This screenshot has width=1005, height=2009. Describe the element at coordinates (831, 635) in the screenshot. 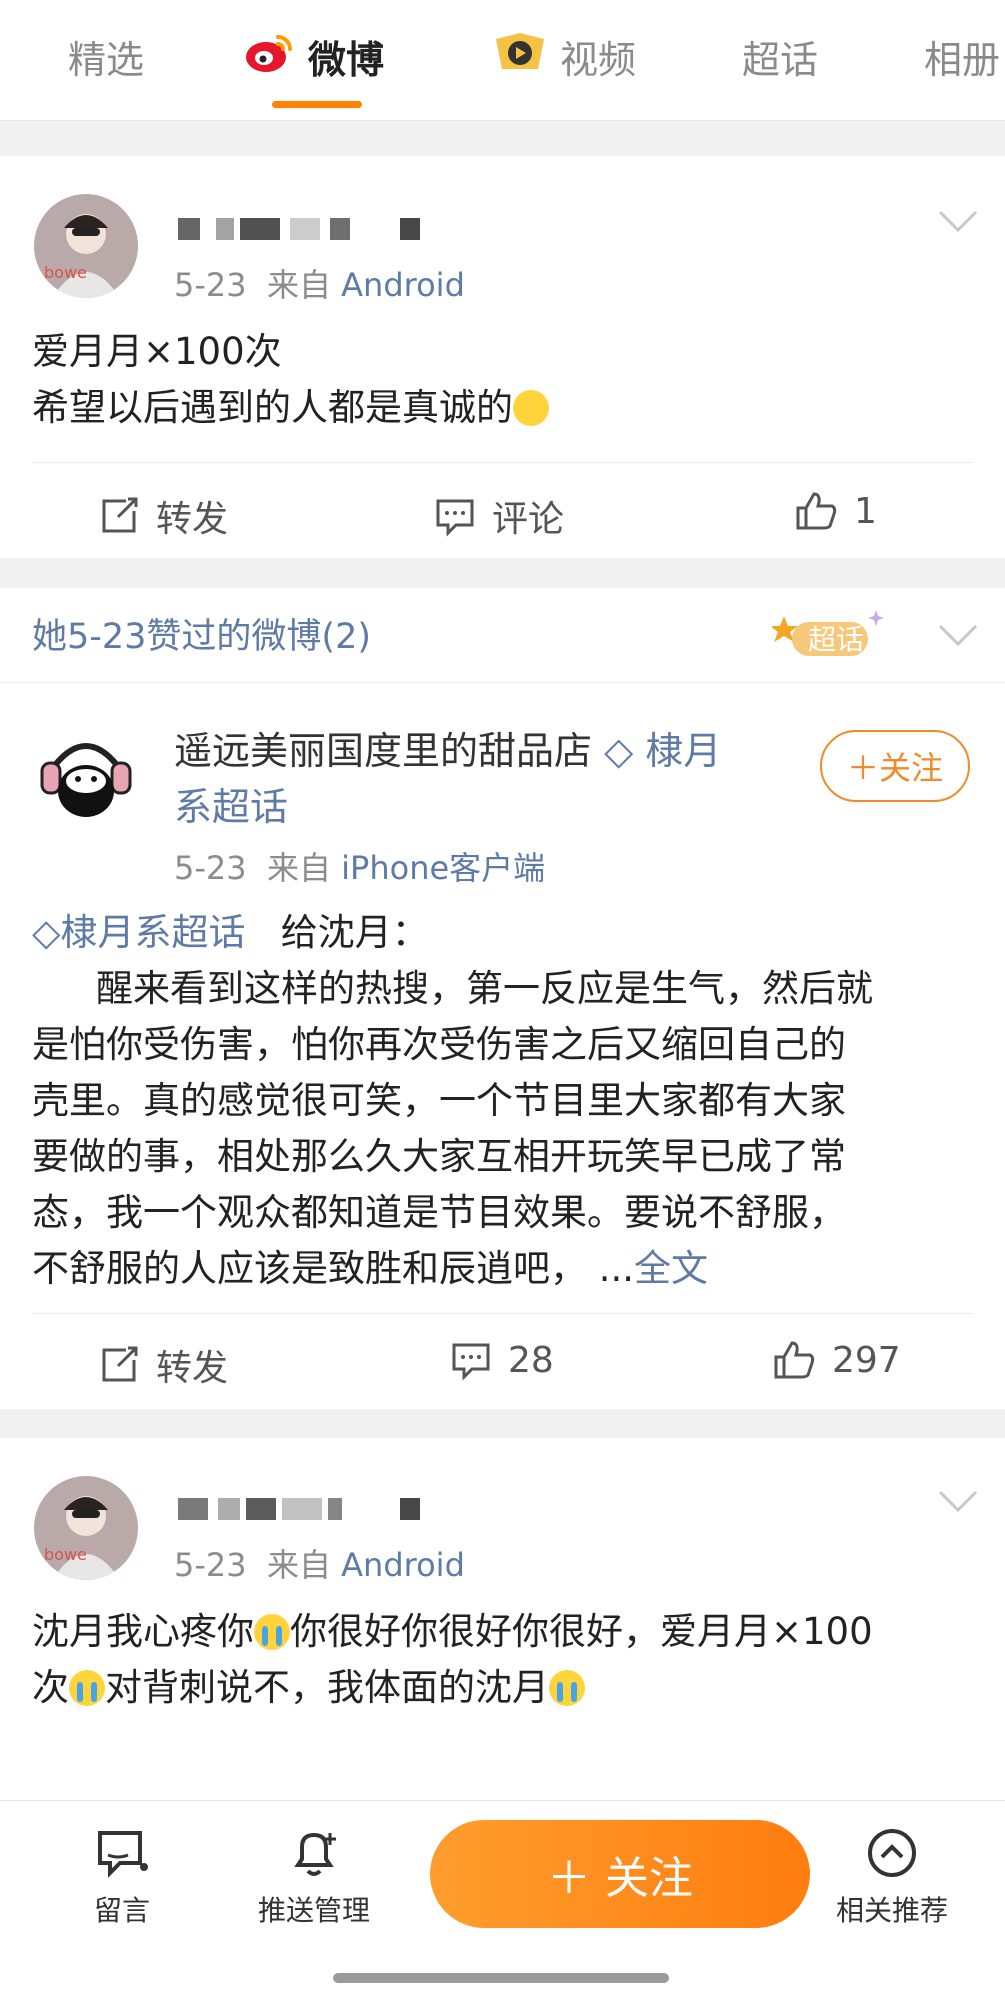

I see `super-topic-badge: 超话` at that location.